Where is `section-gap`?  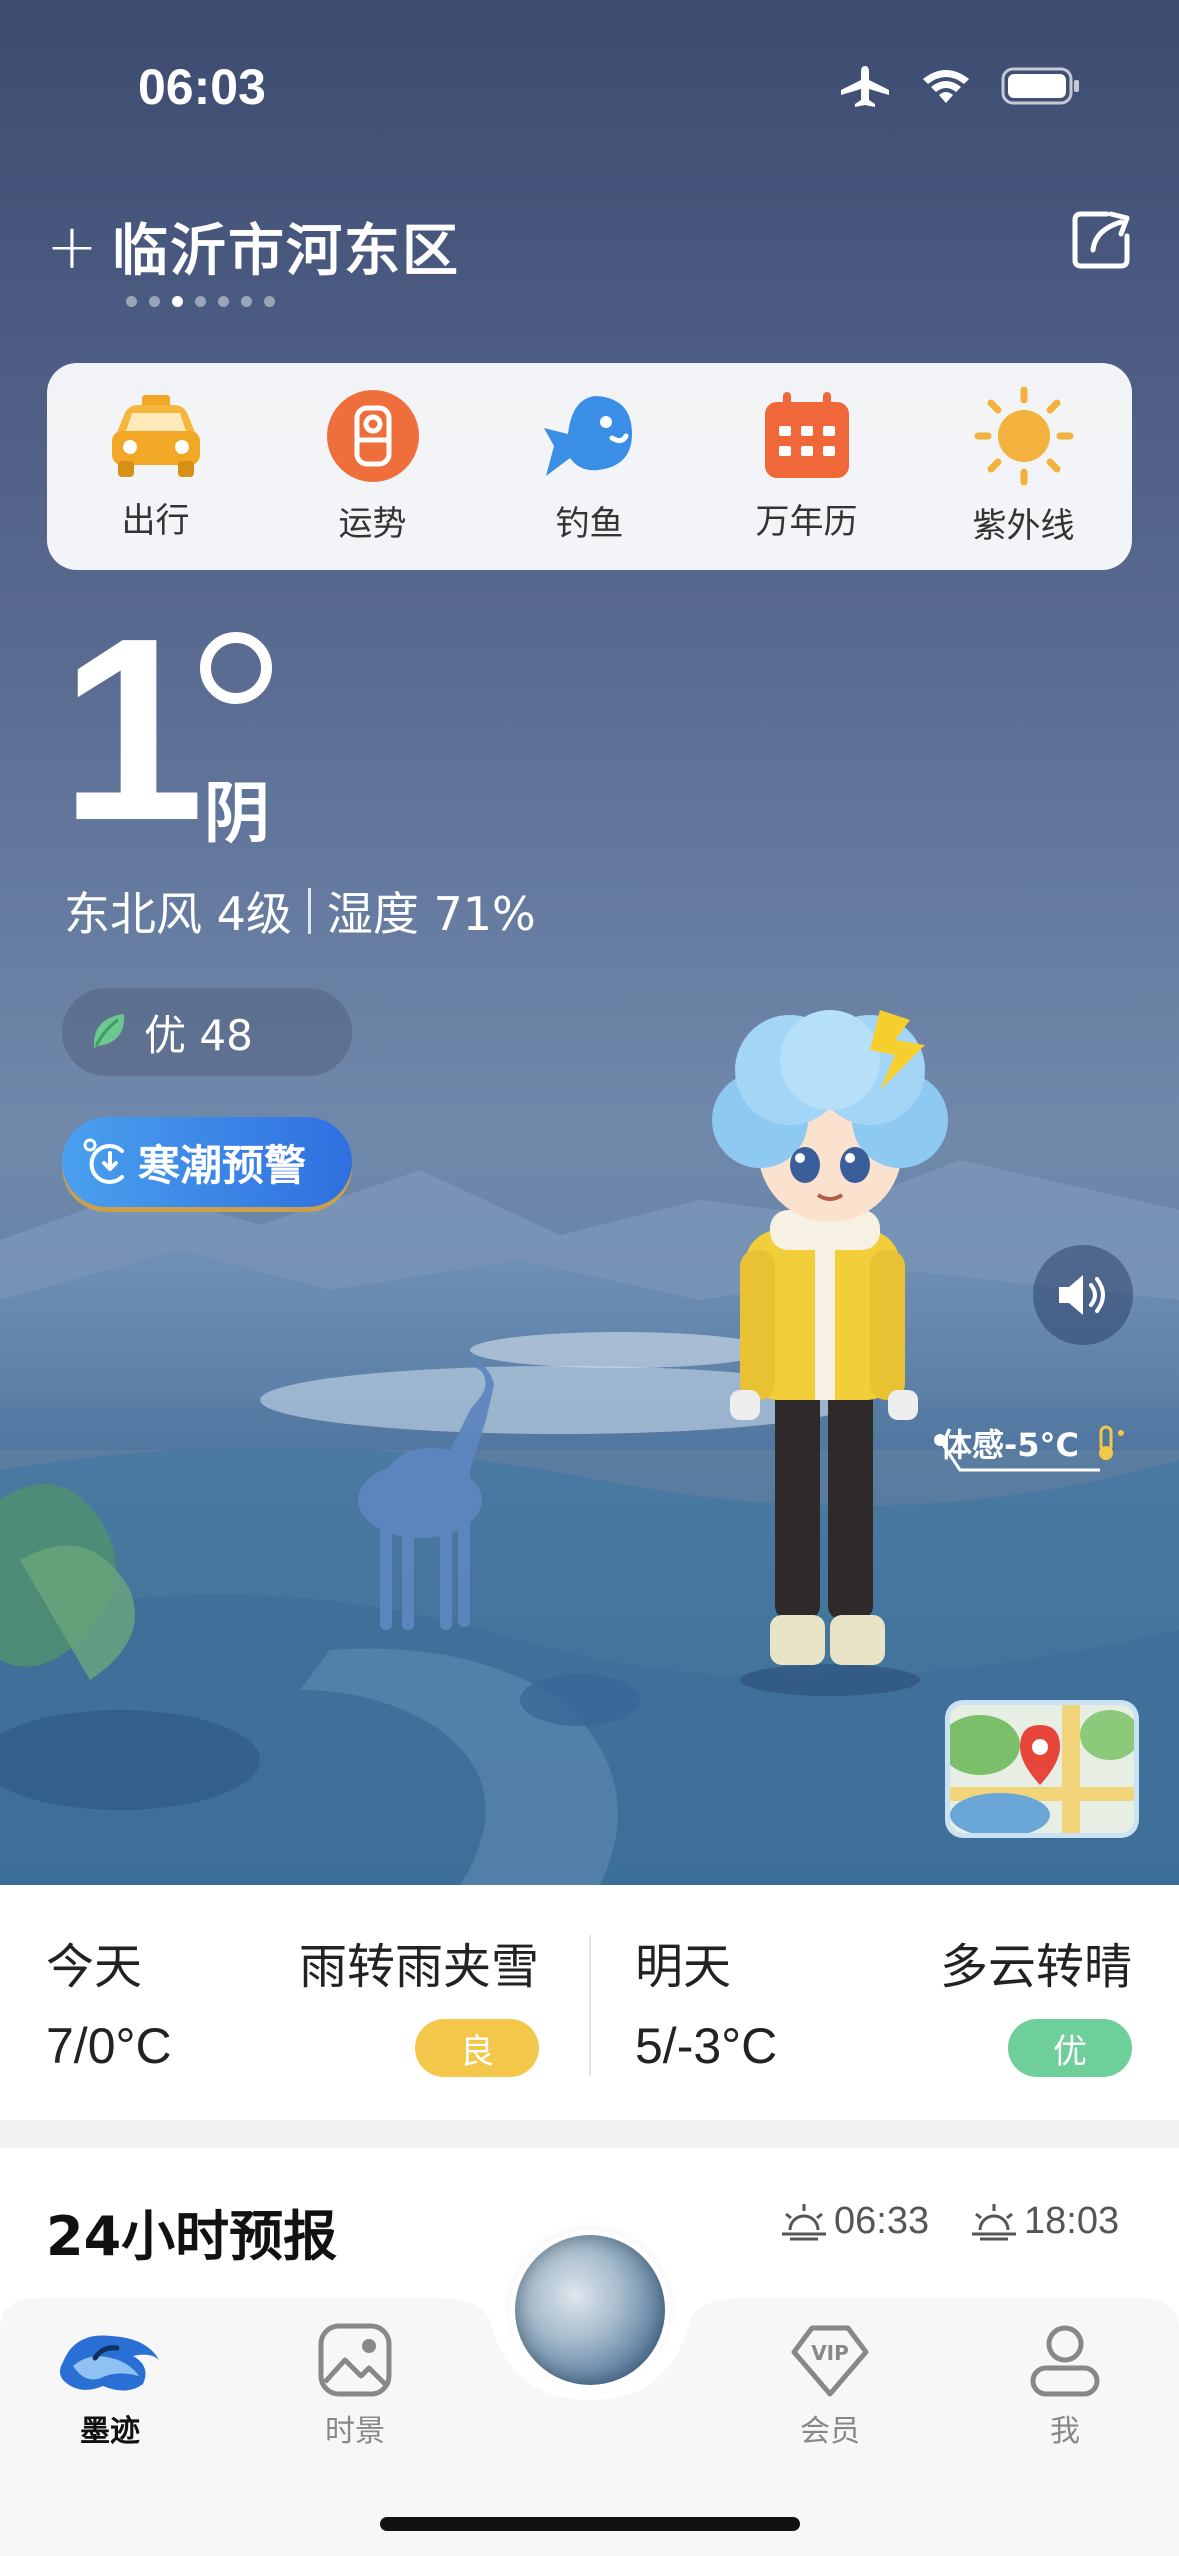
section-gap is located at coordinates (589, 2134).